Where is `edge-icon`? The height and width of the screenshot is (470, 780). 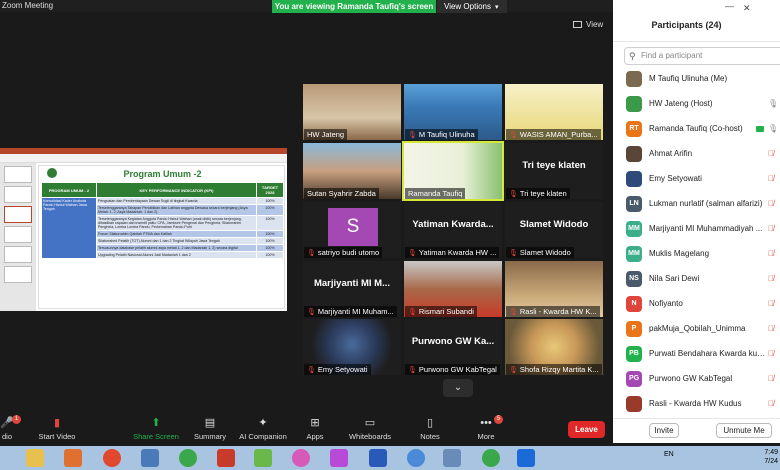
edge-icon is located at coordinates (416, 458).